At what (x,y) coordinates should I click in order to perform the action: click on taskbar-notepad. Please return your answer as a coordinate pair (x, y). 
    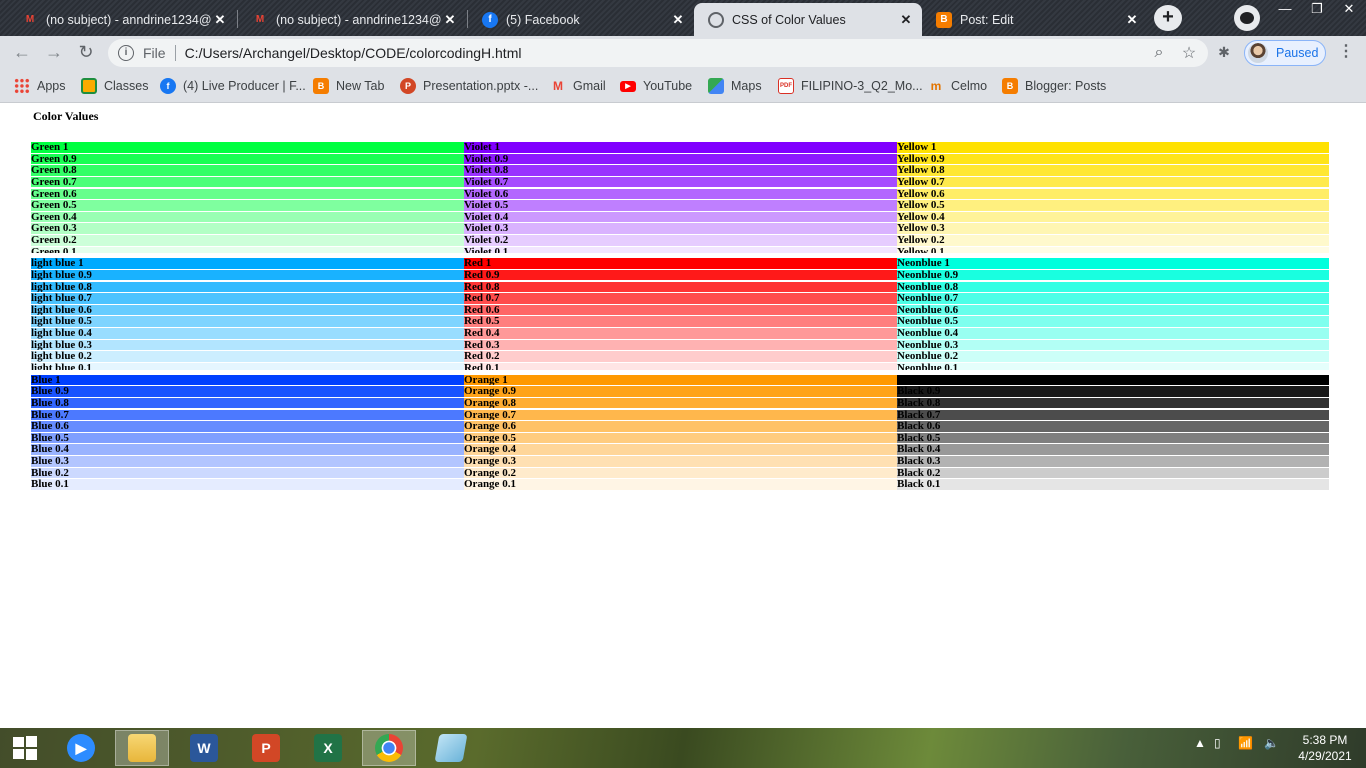
    Looking at the image, I should click on (451, 748).